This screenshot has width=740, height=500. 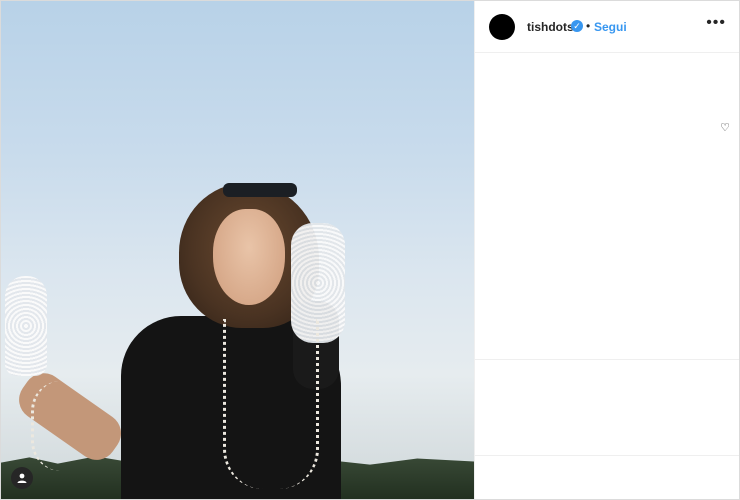 I want to click on sunglasses, so click(x=260, y=190).